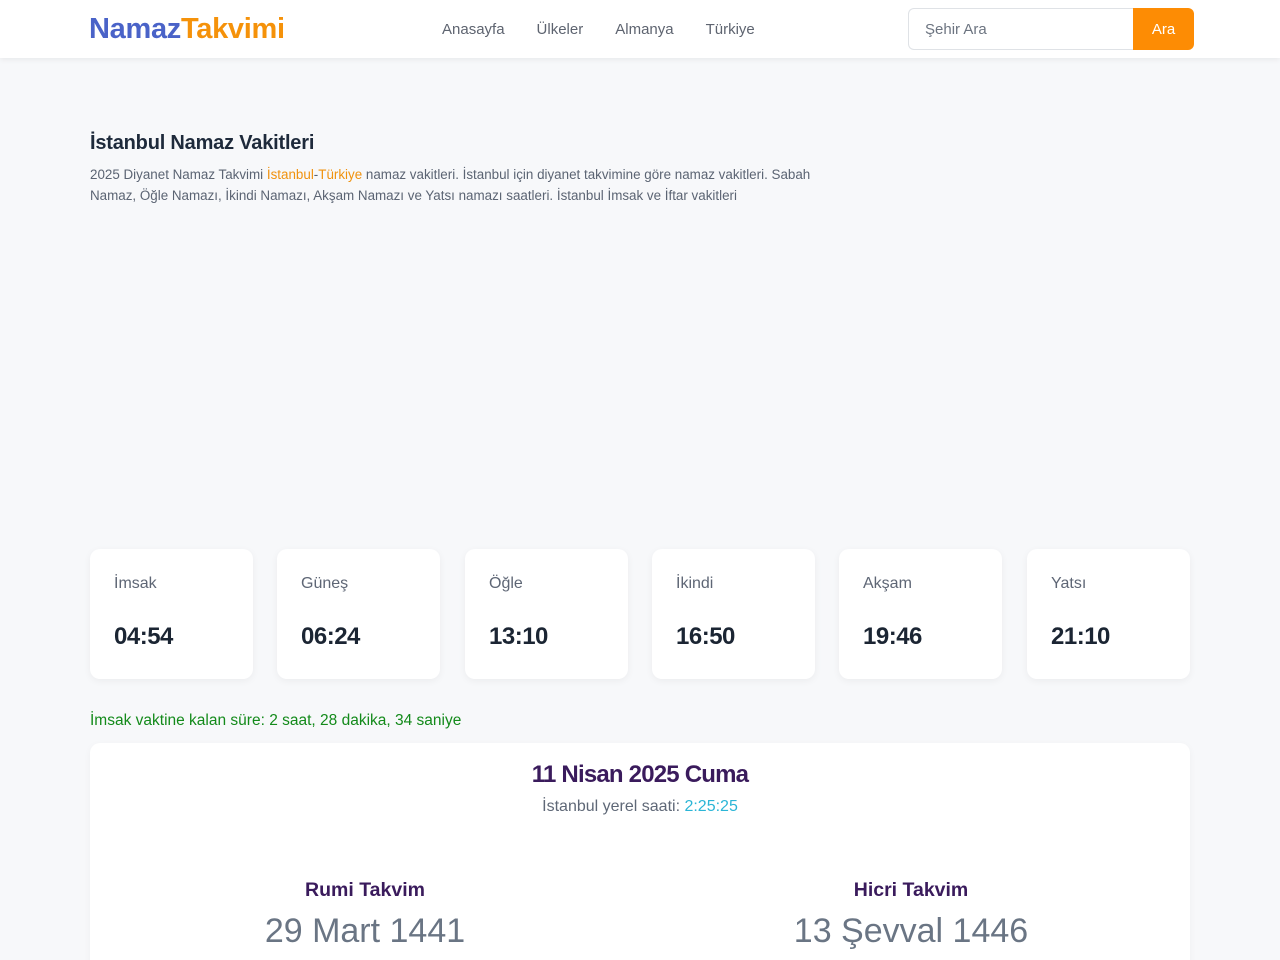  Describe the element at coordinates (325, 583) in the screenshot. I see `prayer-name: Güneş` at that location.